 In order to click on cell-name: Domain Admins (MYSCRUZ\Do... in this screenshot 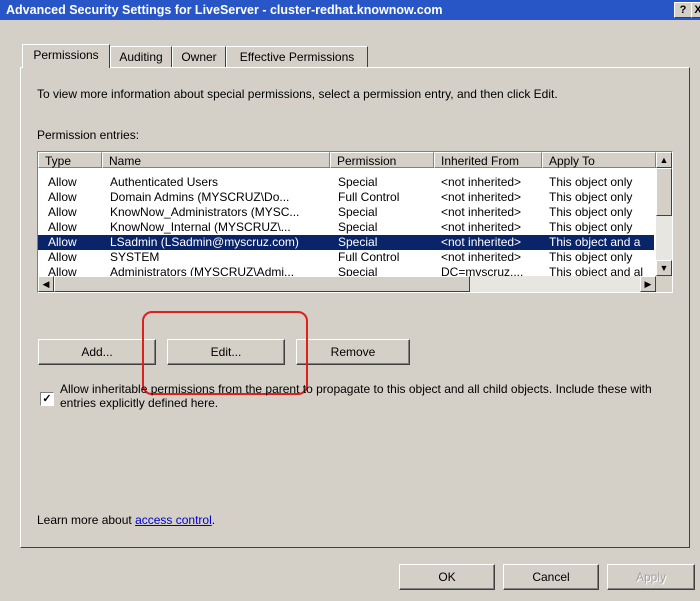, I will do `click(200, 197)`.